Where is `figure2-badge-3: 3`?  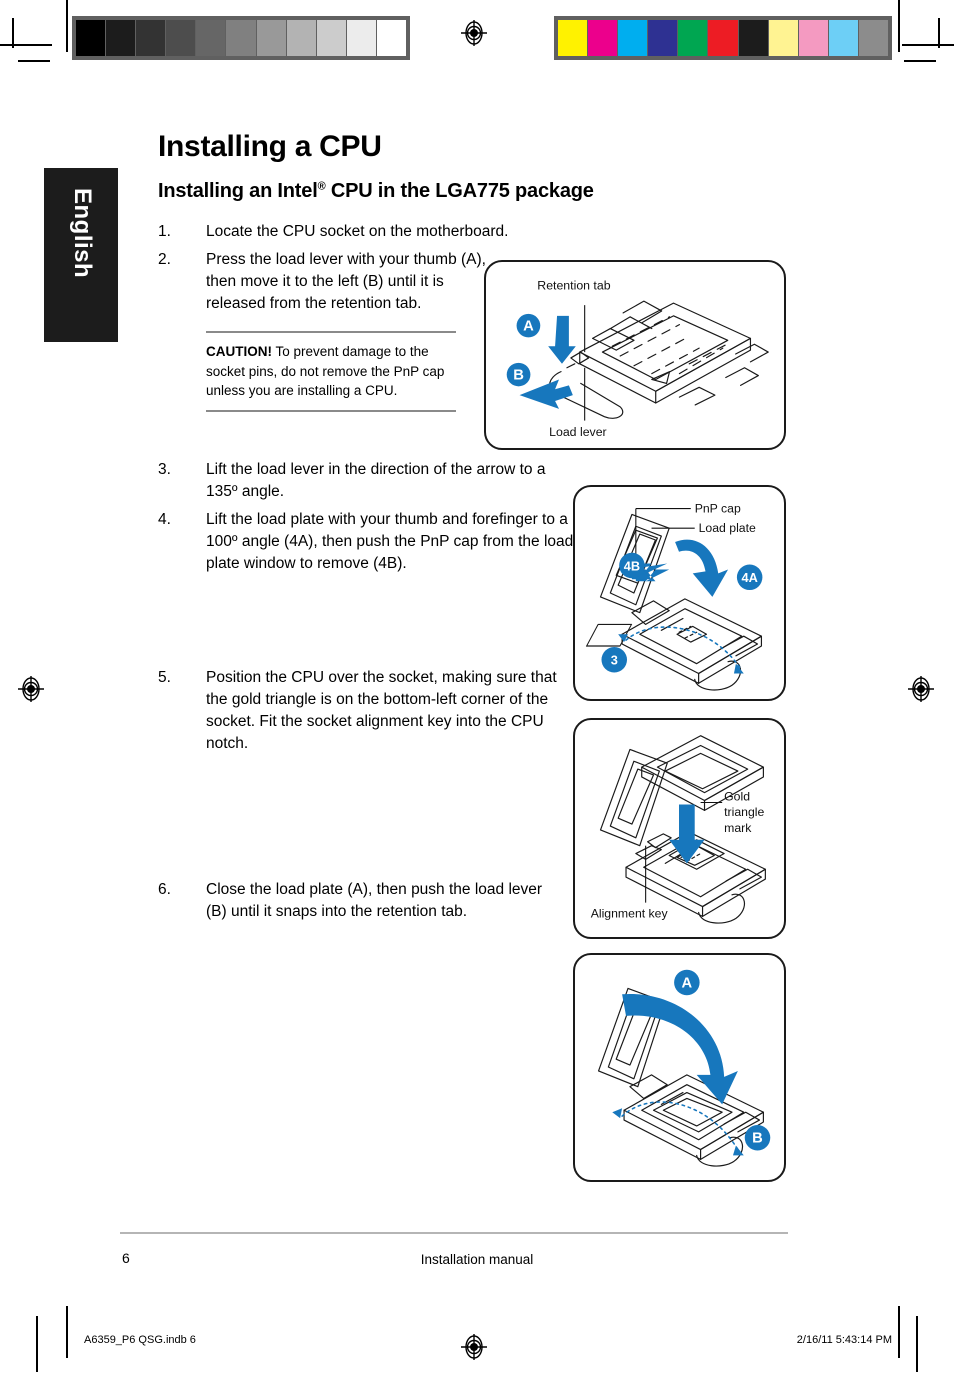
figure2-badge-3: 3 is located at coordinates (614, 660).